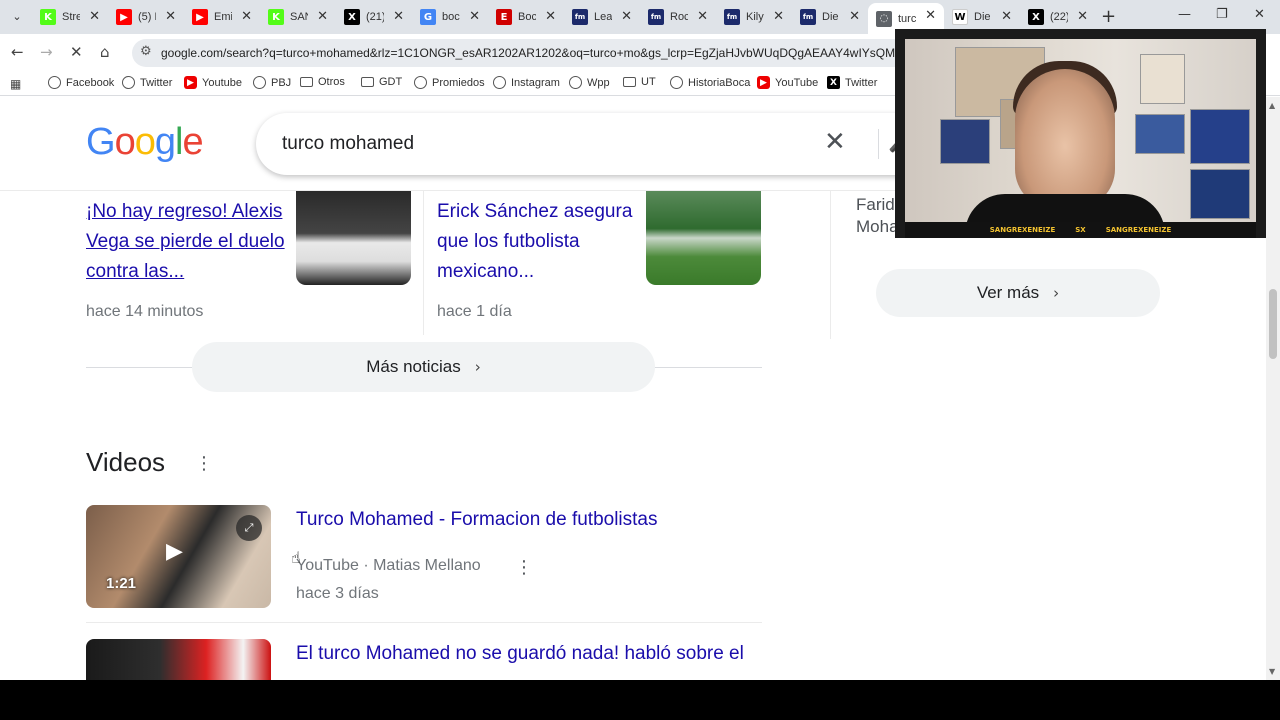 Image resolution: width=1280 pixels, height=720 pixels. Describe the element at coordinates (907, 18) in the screenshot. I see `tab-title: turc` at that location.